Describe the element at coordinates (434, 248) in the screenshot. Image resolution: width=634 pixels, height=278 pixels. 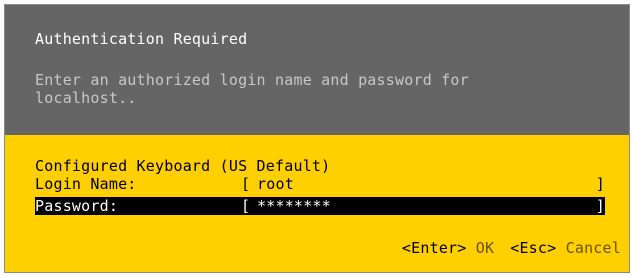
I see `enter-key-hint: <Enter>` at that location.